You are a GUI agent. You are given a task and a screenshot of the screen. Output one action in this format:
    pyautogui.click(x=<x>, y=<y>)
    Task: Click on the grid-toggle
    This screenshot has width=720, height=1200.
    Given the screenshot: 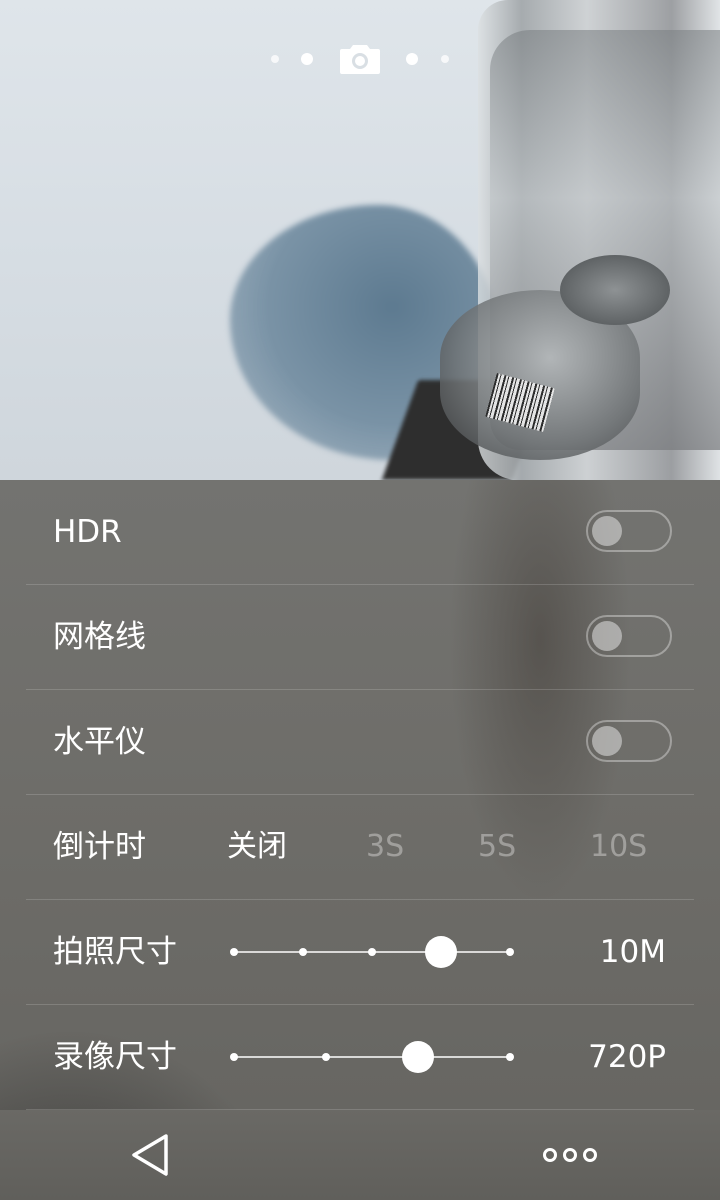 What is the action you would take?
    pyautogui.click(x=629, y=636)
    